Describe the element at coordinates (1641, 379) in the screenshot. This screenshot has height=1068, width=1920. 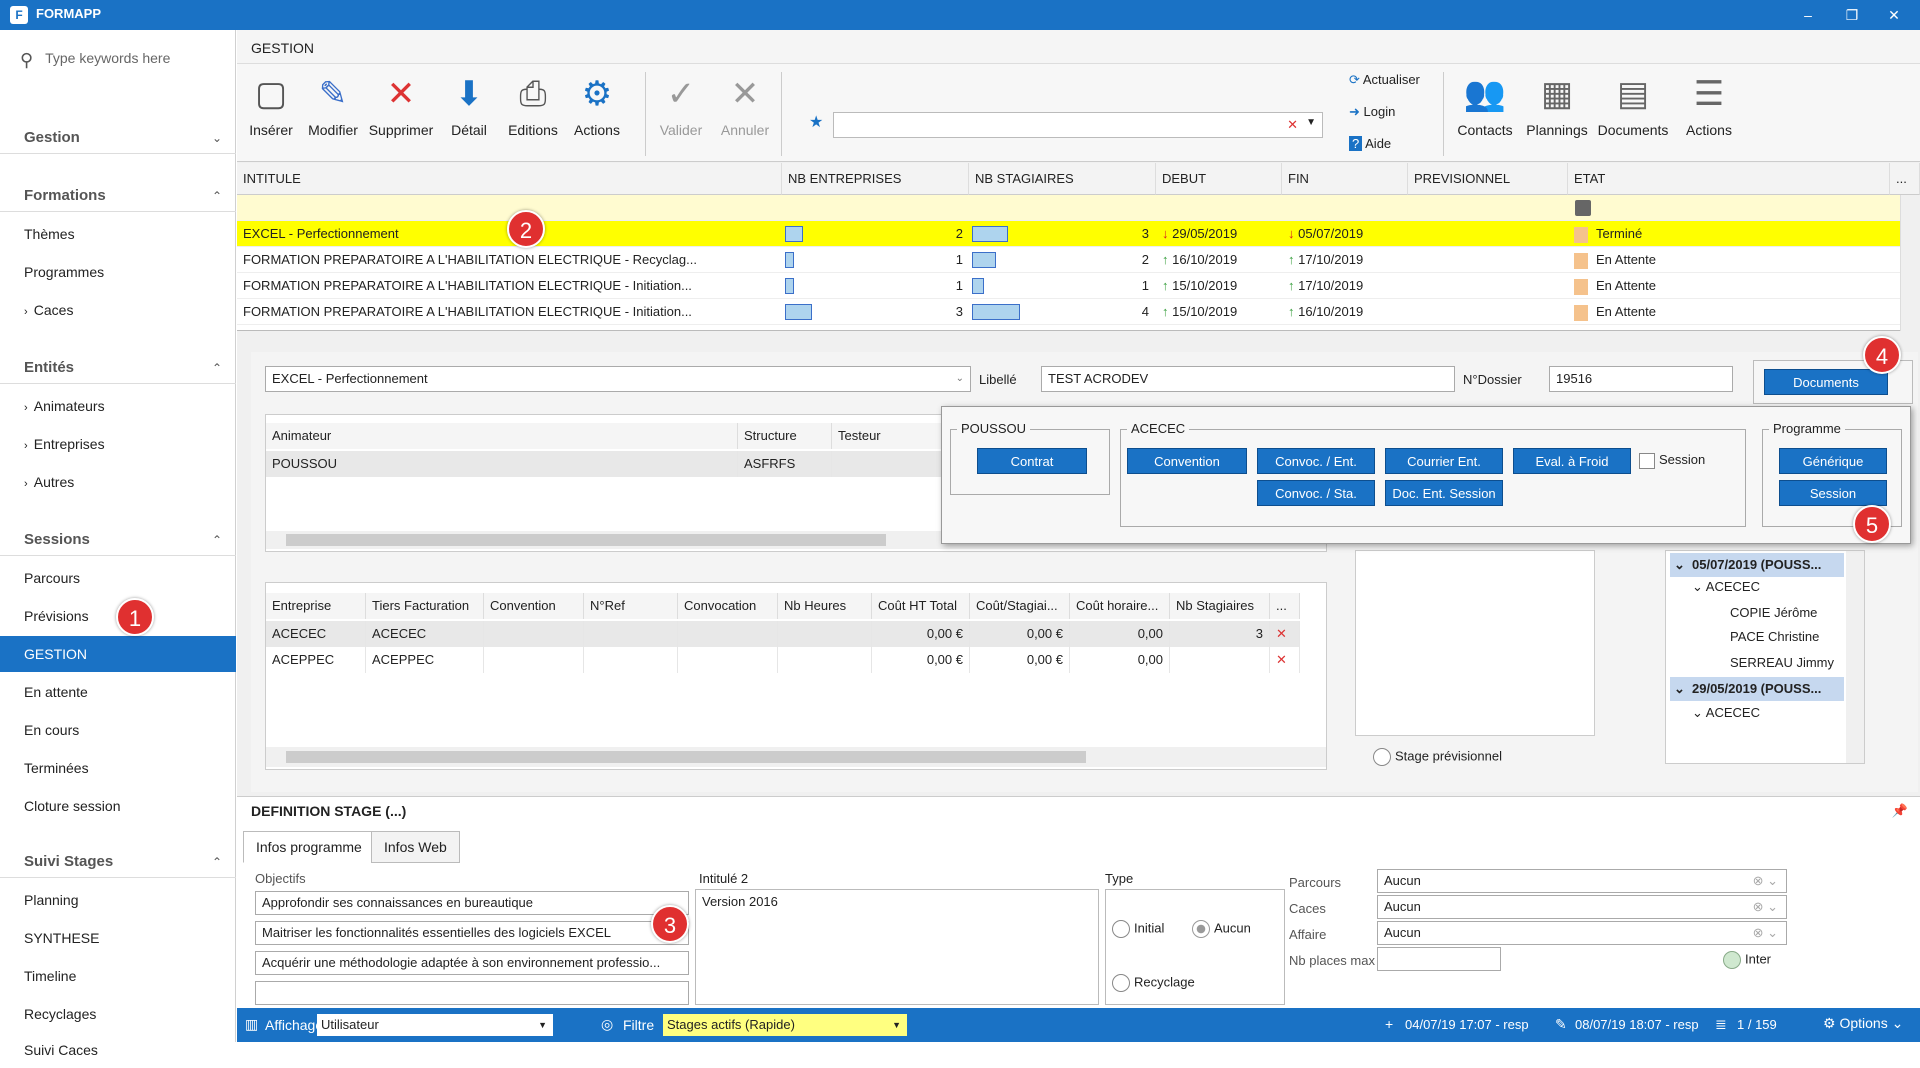
I see `dossier-input: 19516` at that location.